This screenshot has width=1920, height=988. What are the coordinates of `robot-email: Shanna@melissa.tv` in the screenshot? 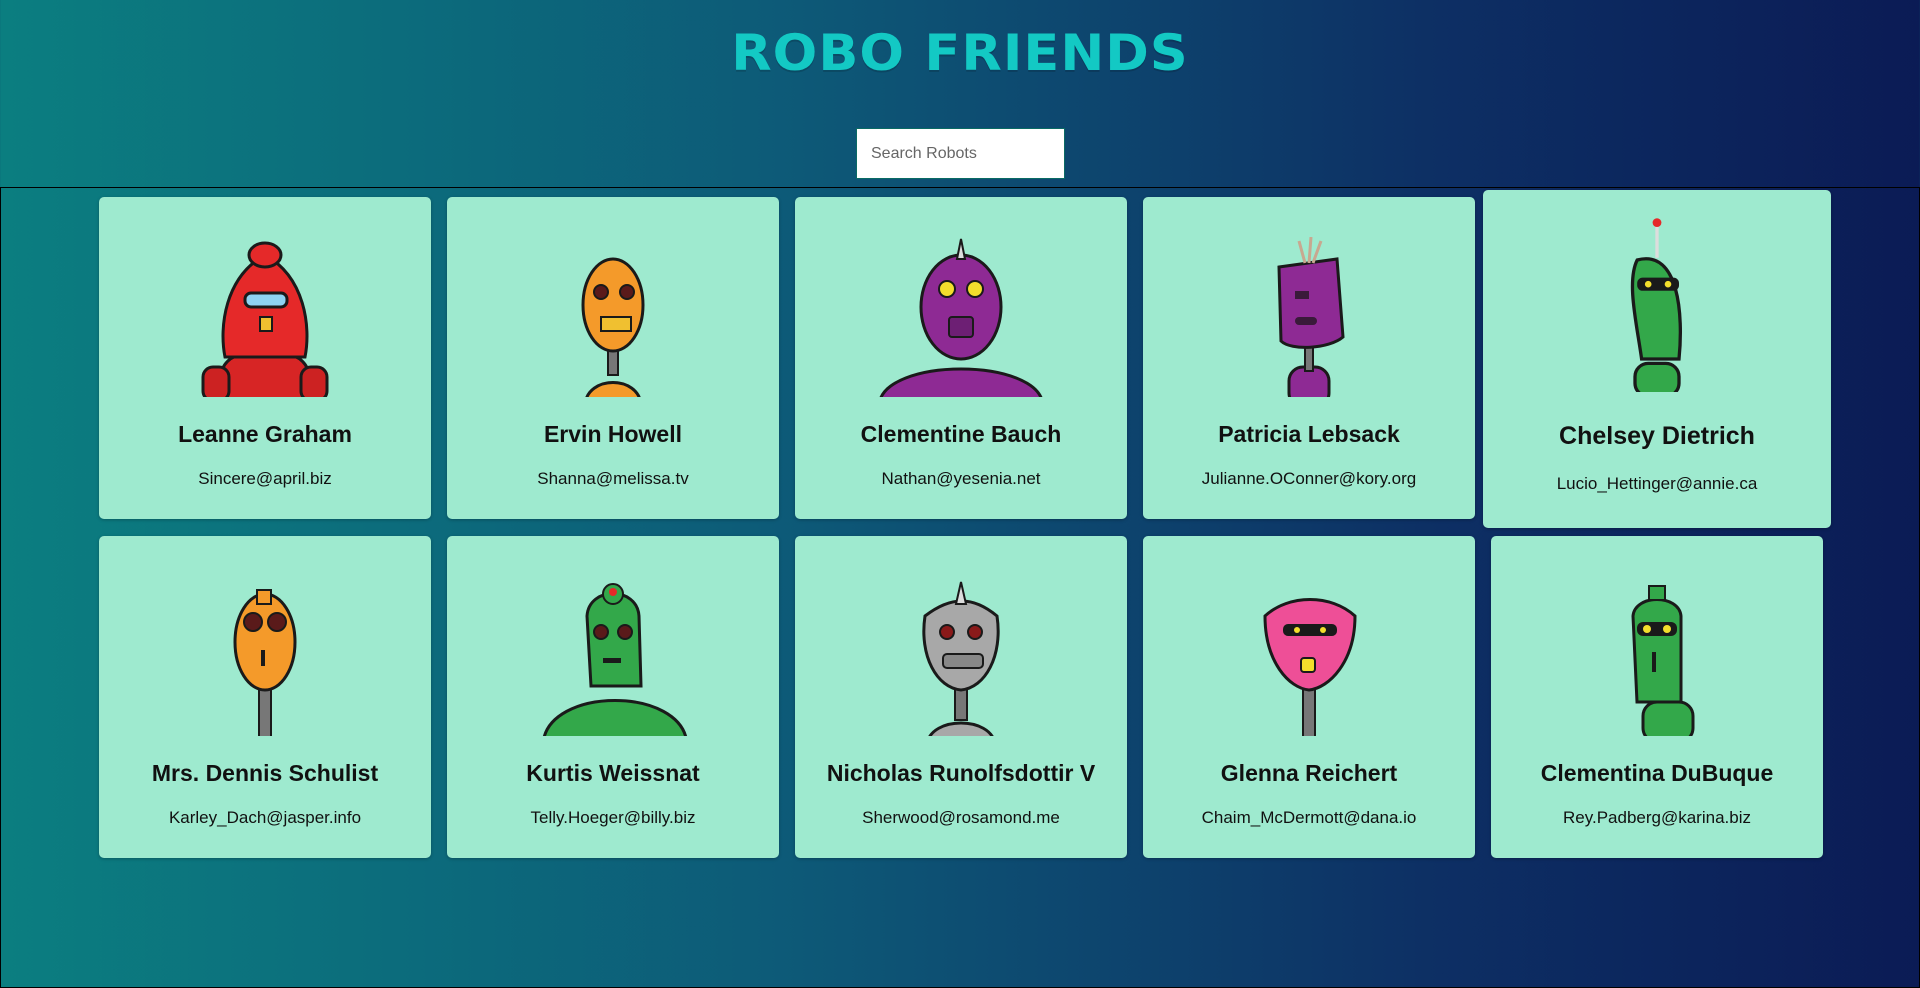 It's located at (613, 478).